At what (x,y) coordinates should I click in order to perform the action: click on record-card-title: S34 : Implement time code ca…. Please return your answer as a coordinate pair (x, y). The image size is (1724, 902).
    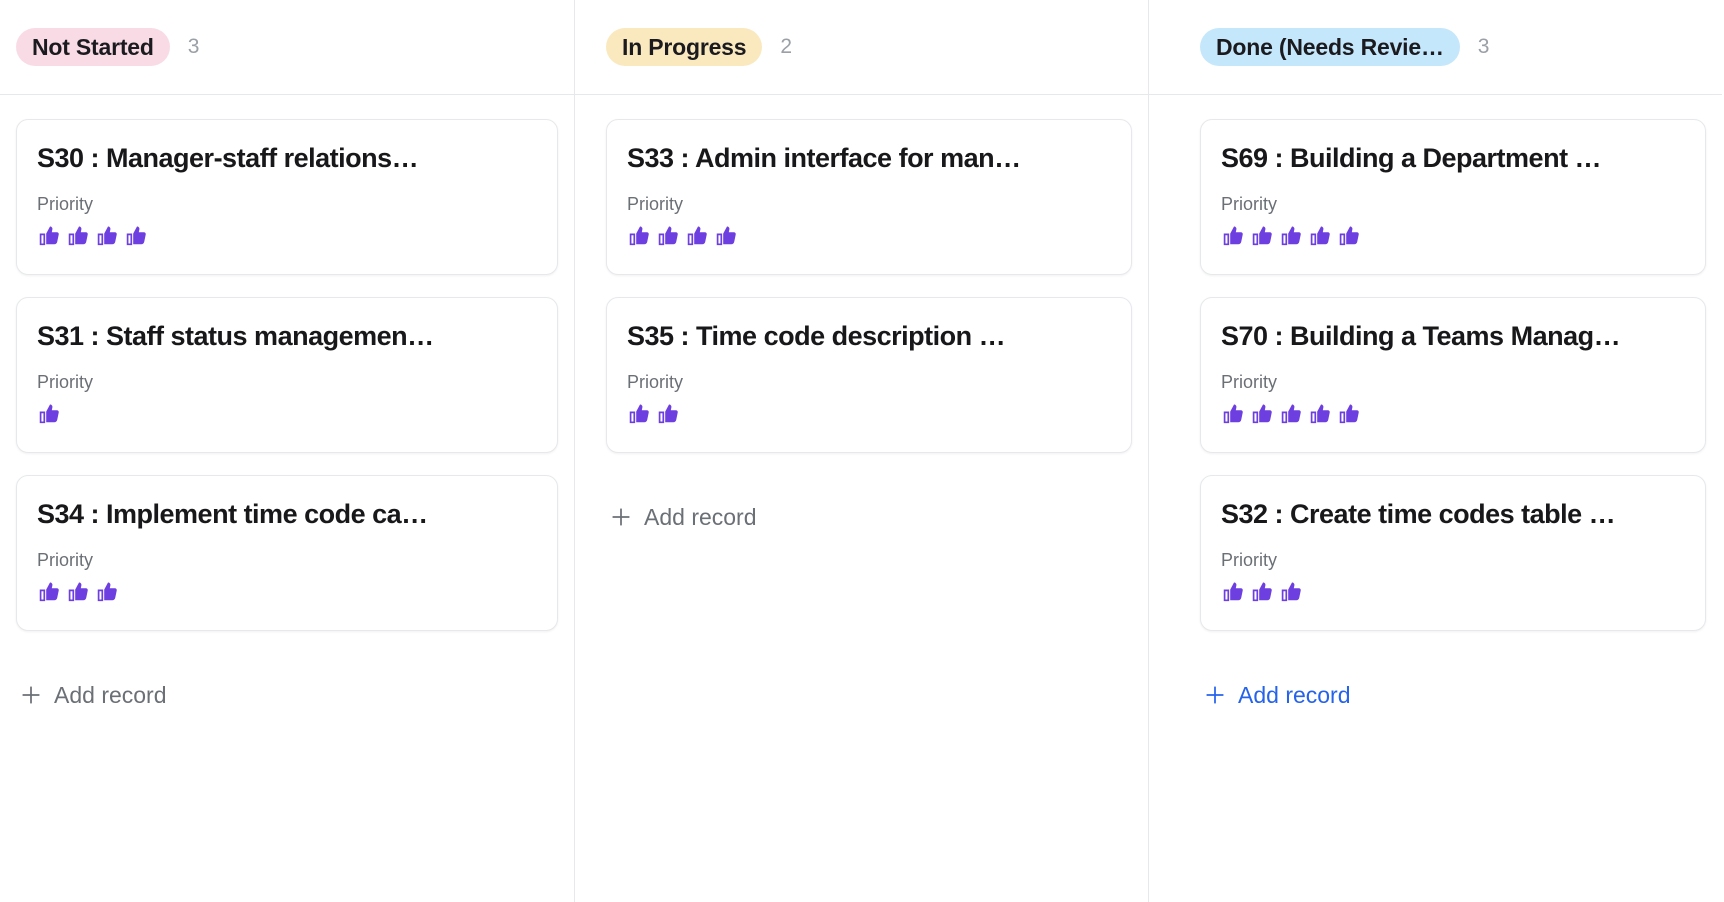
    Looking at the image, I should click on (232, 514).